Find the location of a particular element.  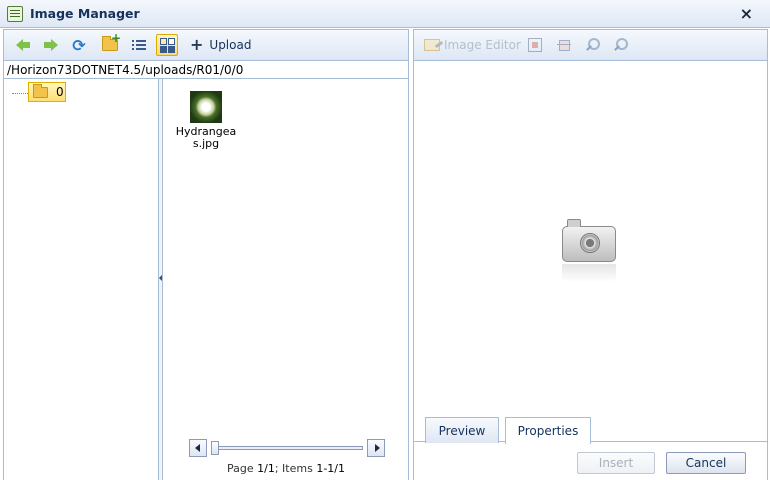

back-arrow-icon is located at coordinates (23, 45).